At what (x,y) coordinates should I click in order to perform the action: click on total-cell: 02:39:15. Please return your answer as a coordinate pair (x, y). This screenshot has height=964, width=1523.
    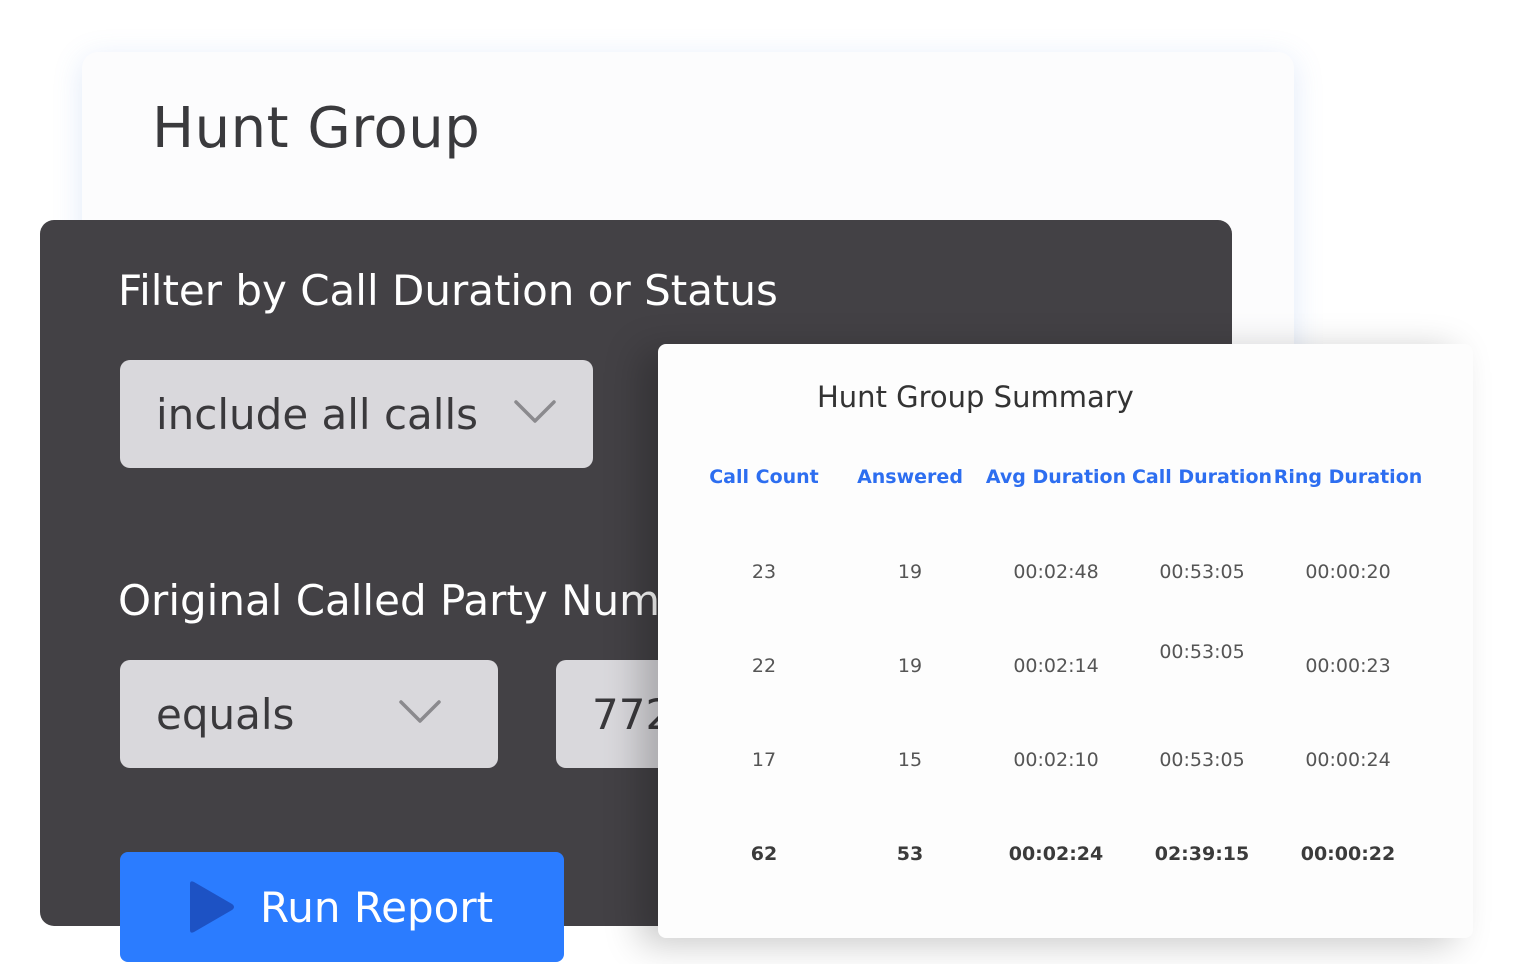
    Looking at the image, I should click on (1202, 854).